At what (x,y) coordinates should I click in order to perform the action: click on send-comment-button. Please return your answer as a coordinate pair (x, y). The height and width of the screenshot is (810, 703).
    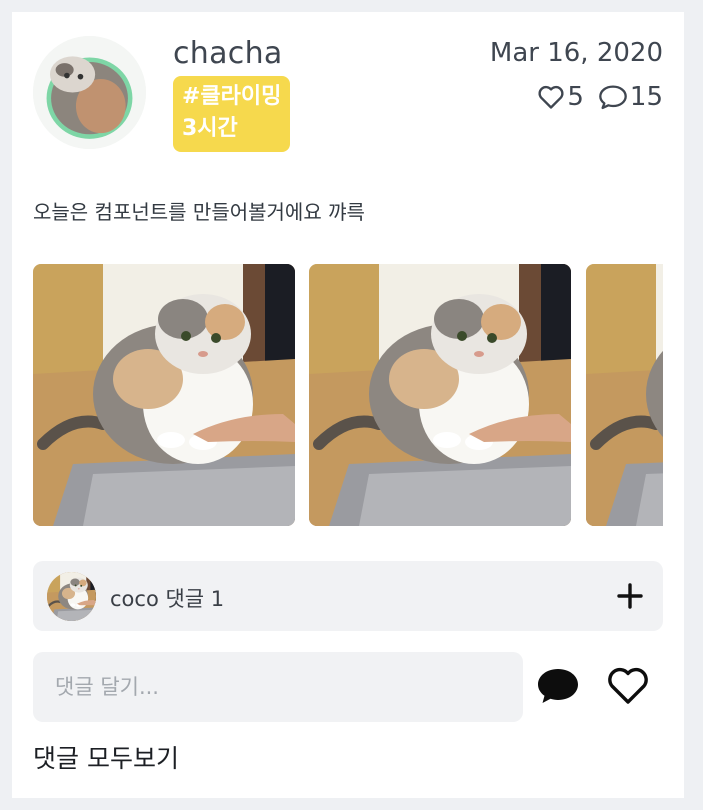
    Looking at the image, I should click on (558, 686).